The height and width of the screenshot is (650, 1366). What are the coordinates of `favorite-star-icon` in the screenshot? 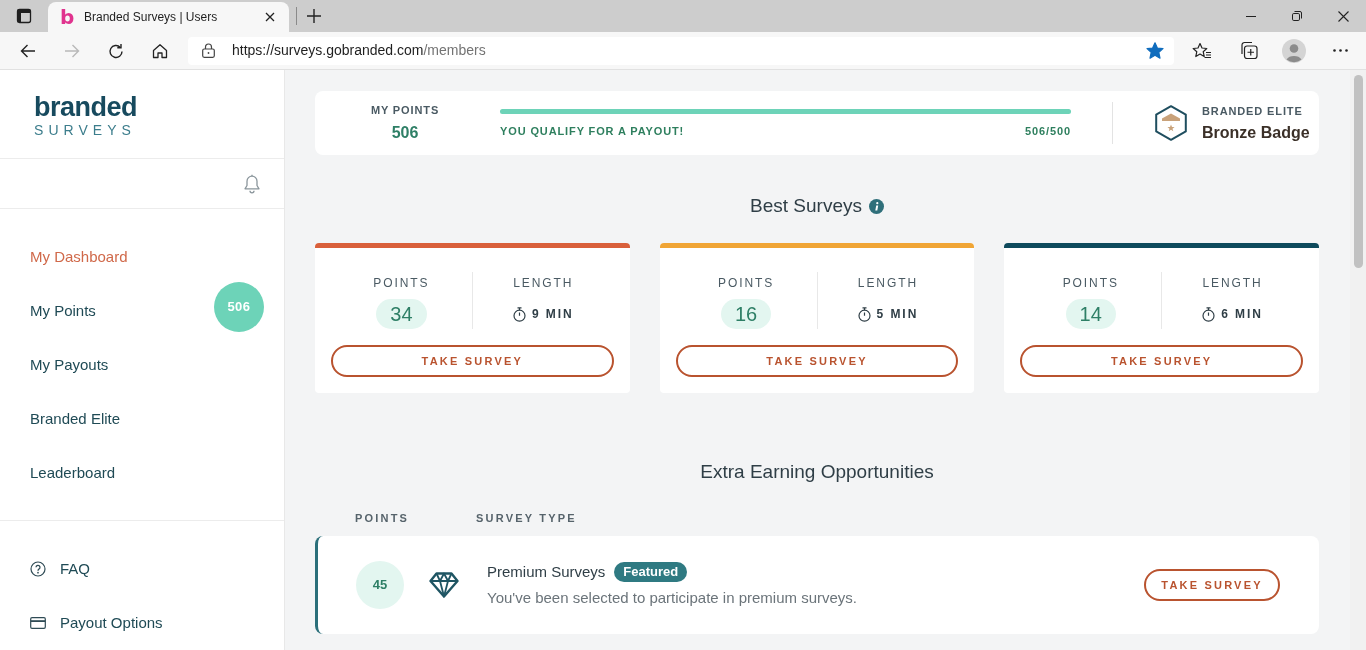 It's located at (1155, 50).